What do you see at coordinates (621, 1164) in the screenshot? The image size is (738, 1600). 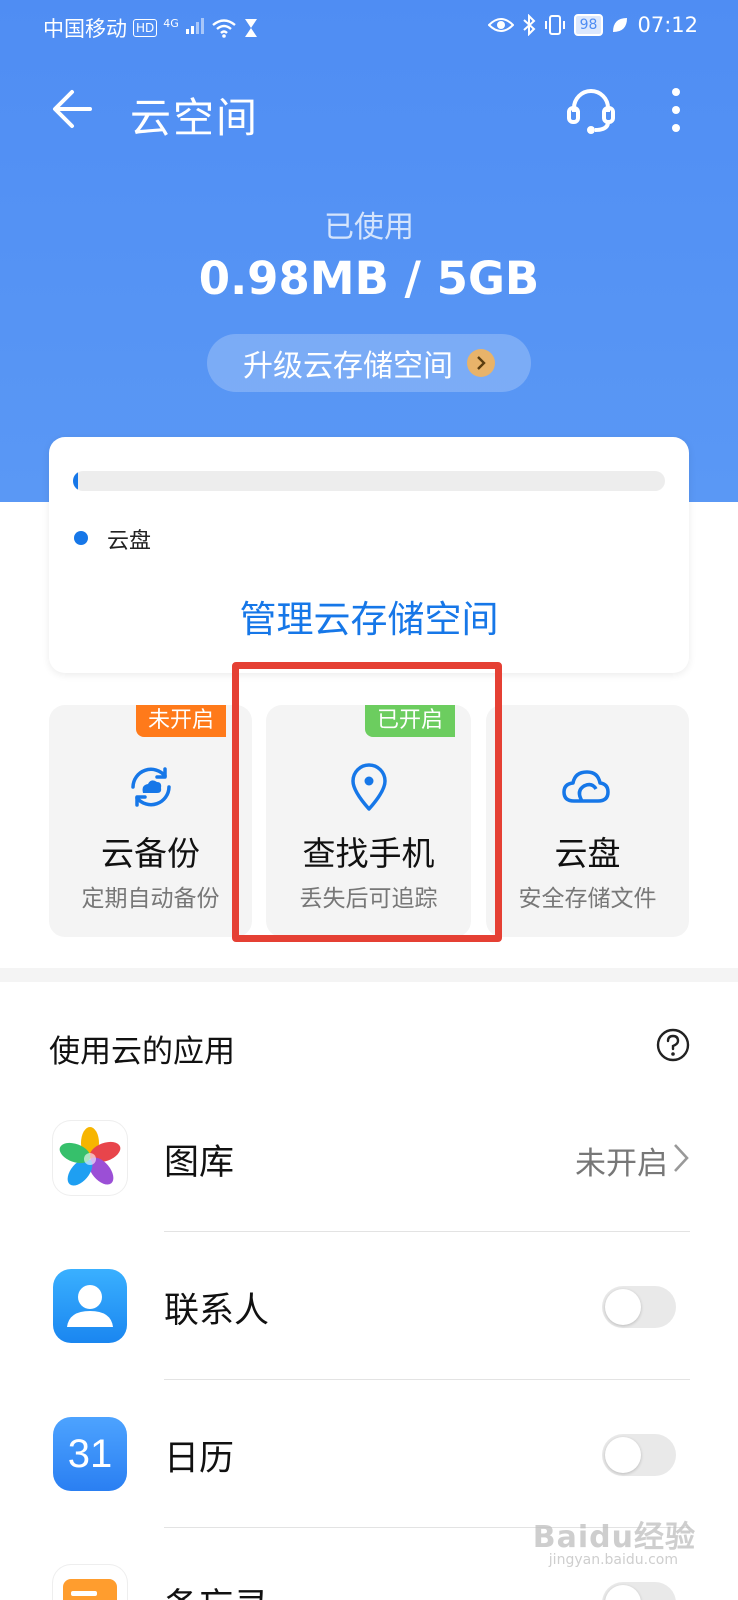 I see `sync-status: 未开启` at bounding box center [621, 1164].